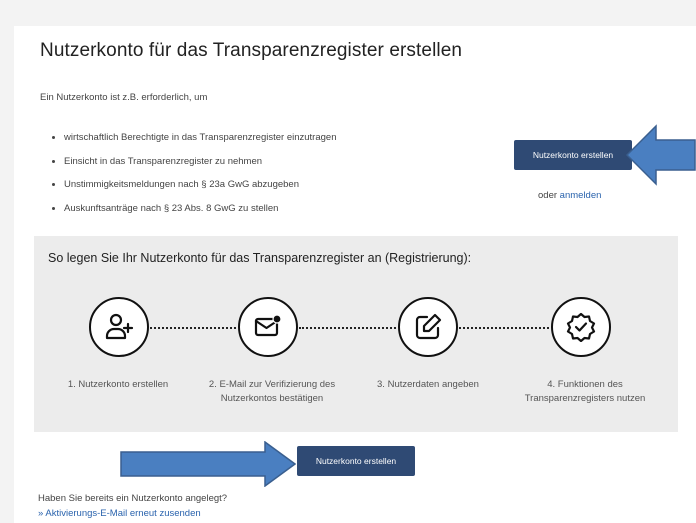  Describe the element at coordinates (581, 195) in the screenshot. I see `login-link: anmelden` at that location.